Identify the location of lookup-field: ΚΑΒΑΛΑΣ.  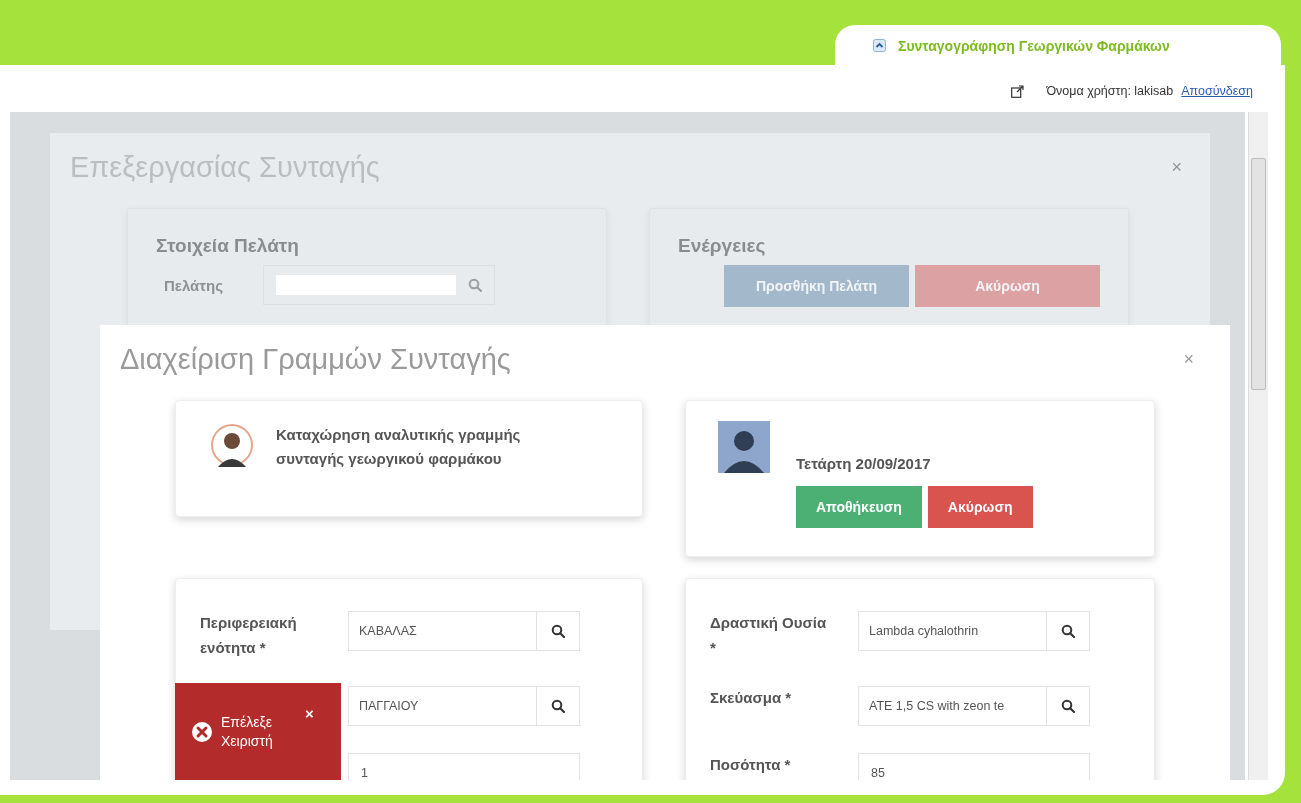
(464, 631).